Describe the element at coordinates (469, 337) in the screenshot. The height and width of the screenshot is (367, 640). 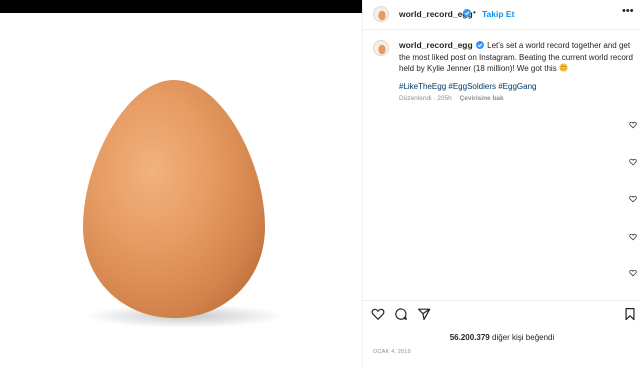
I see `likes-count: 56.200.379` at that location.